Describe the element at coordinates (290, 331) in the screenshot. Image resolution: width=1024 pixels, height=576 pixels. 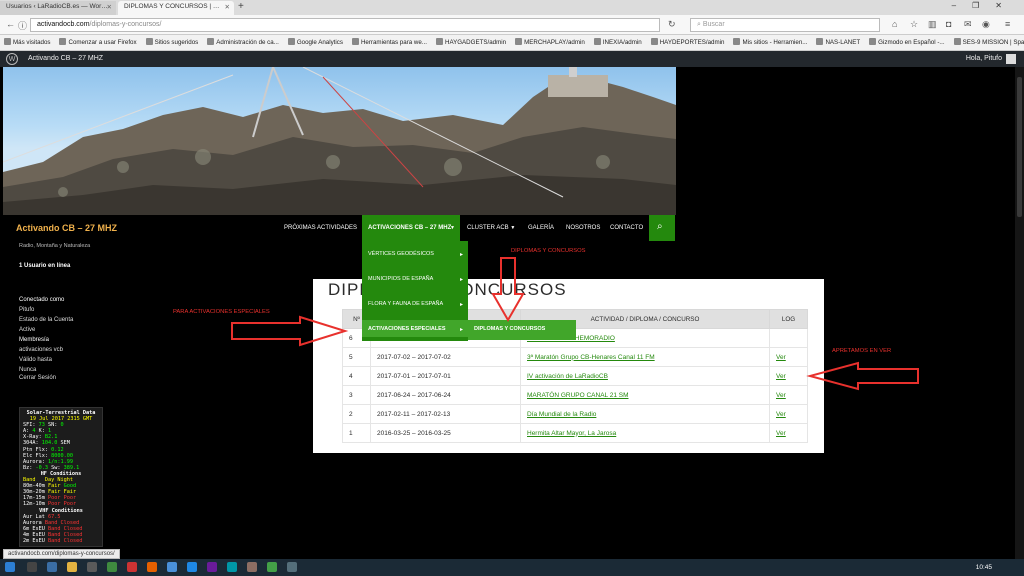
I see `arrow-right-especiales` at that location.